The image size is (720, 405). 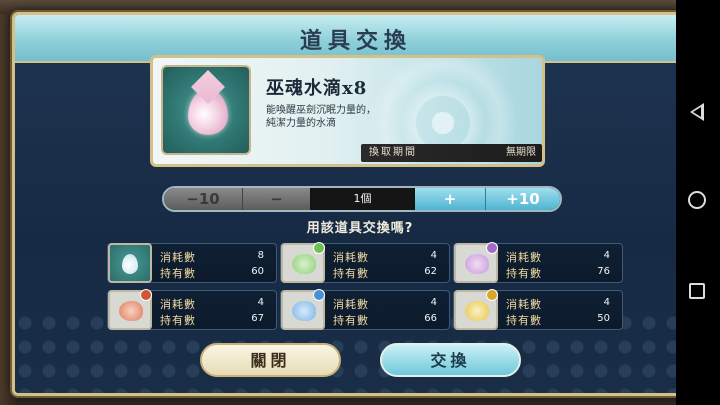 I want to click on item-icon-frame, so click(x=206, y=110).